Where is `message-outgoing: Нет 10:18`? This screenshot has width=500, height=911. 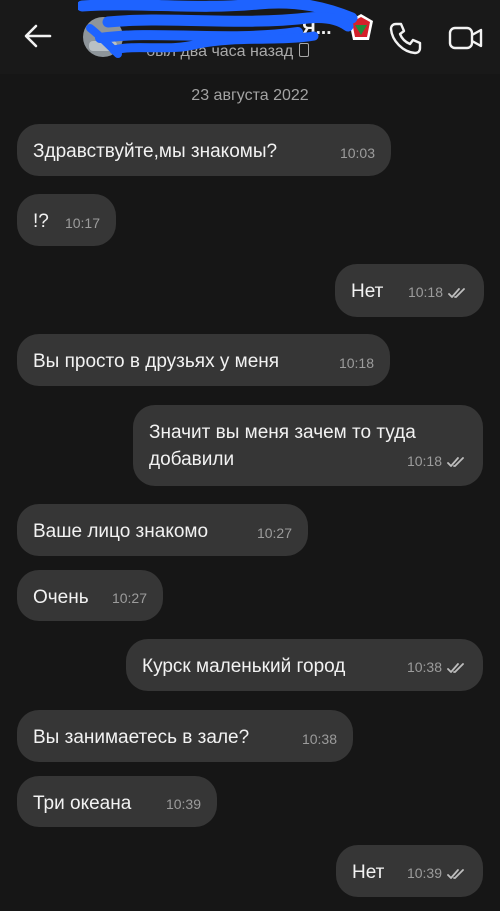 message-outgoing: Нет 10:18 is located at coordinates (409, 290).